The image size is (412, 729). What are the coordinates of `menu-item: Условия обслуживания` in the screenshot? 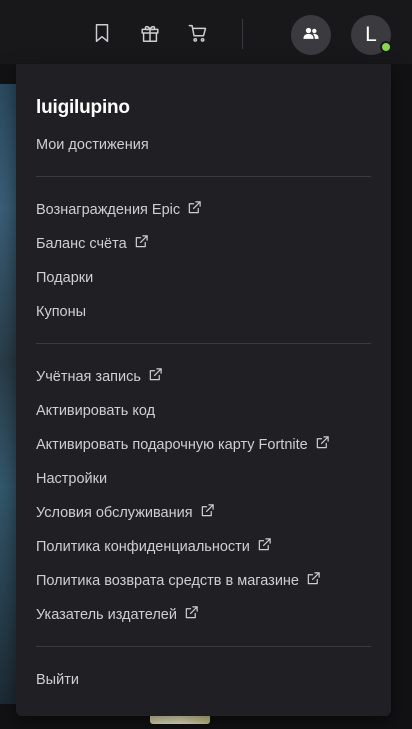 It's located at (125, 513).